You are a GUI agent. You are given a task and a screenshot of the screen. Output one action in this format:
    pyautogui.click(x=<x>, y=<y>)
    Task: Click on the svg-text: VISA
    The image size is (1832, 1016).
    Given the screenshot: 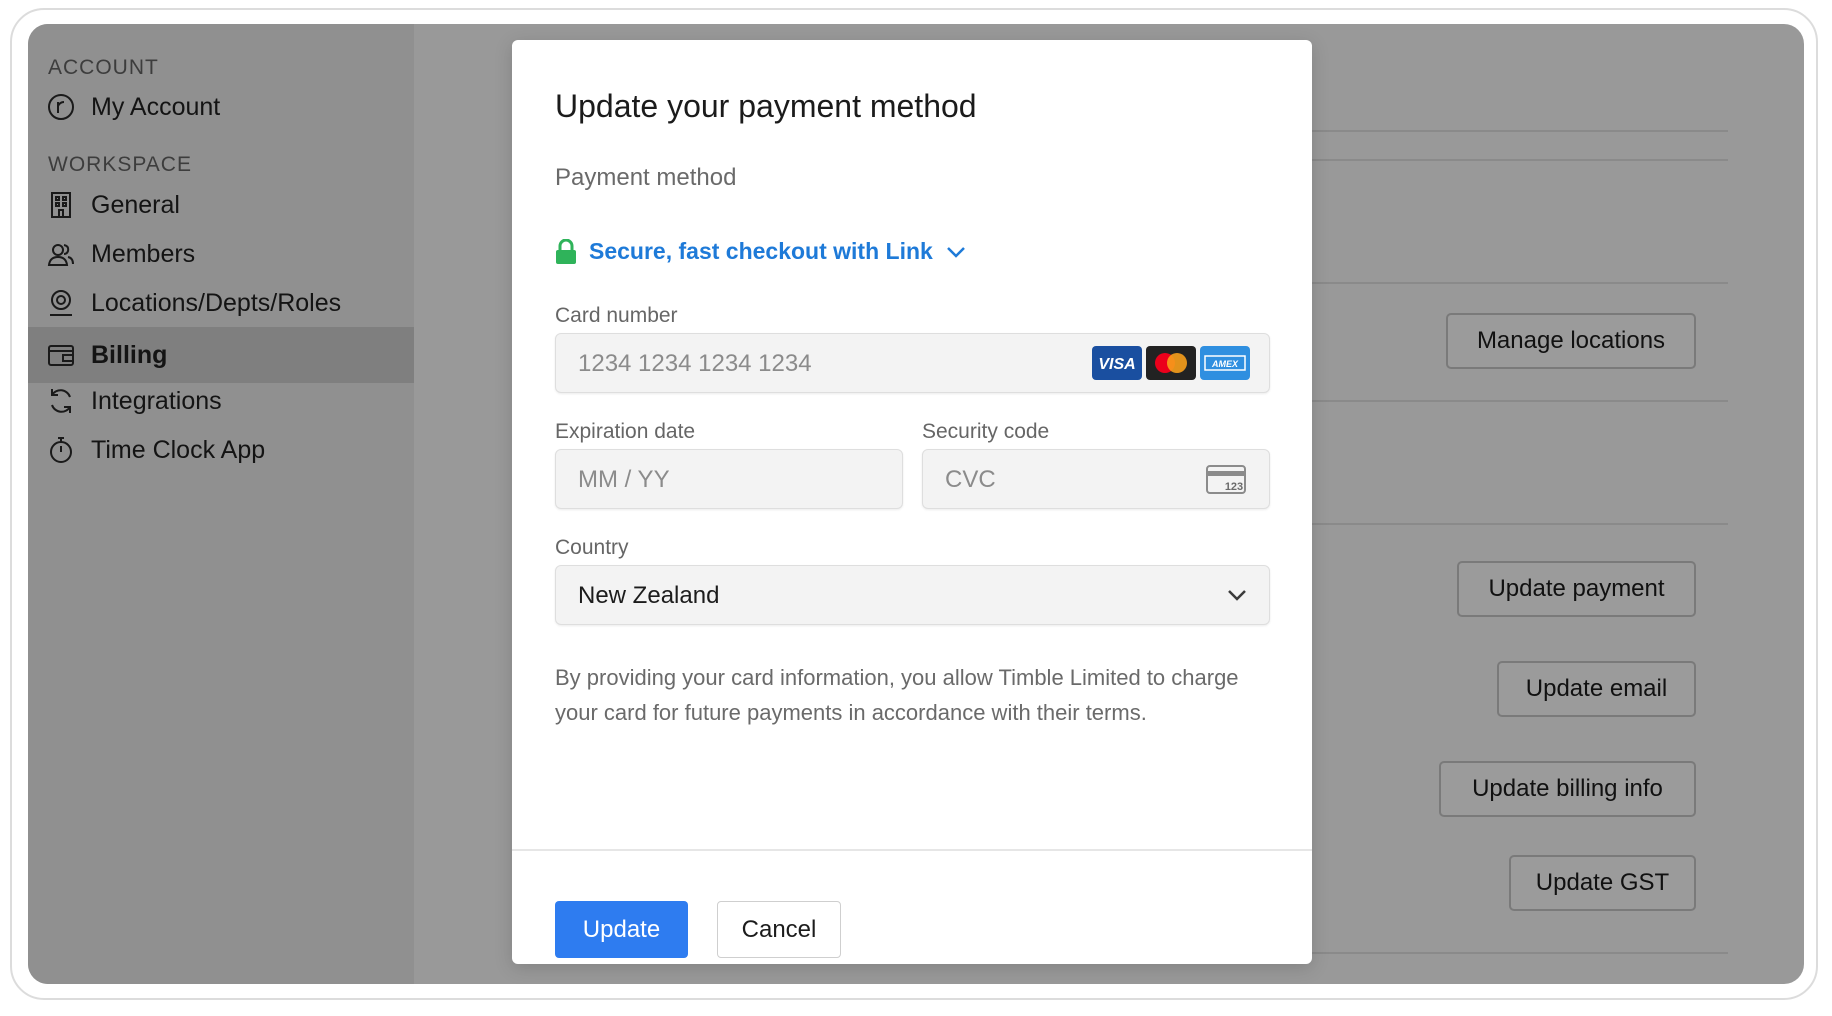 What is the action you would take?
    pyautogui.click(x=1116, y=364)
    